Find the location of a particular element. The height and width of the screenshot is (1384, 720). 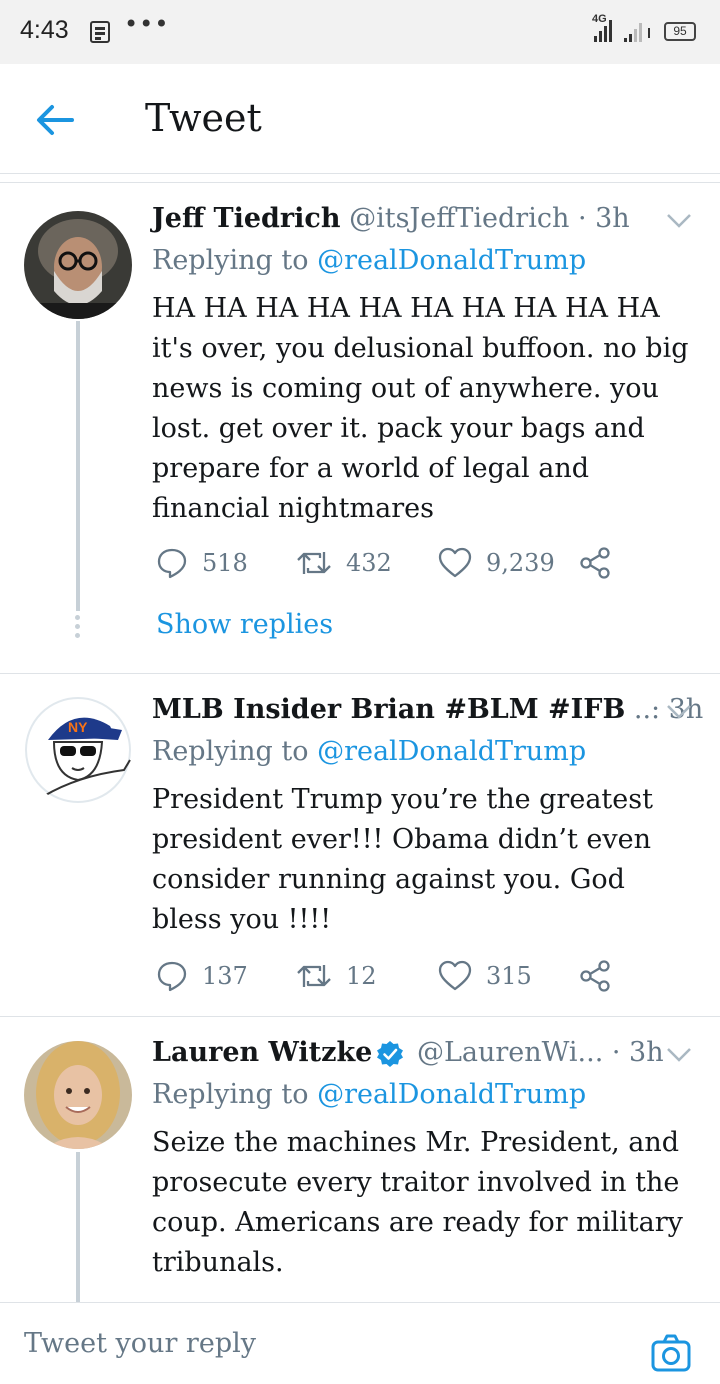

tweet-header: MLB Insider Brian #BLM #IFB ..: 3h is located at coordinates (427, 709).